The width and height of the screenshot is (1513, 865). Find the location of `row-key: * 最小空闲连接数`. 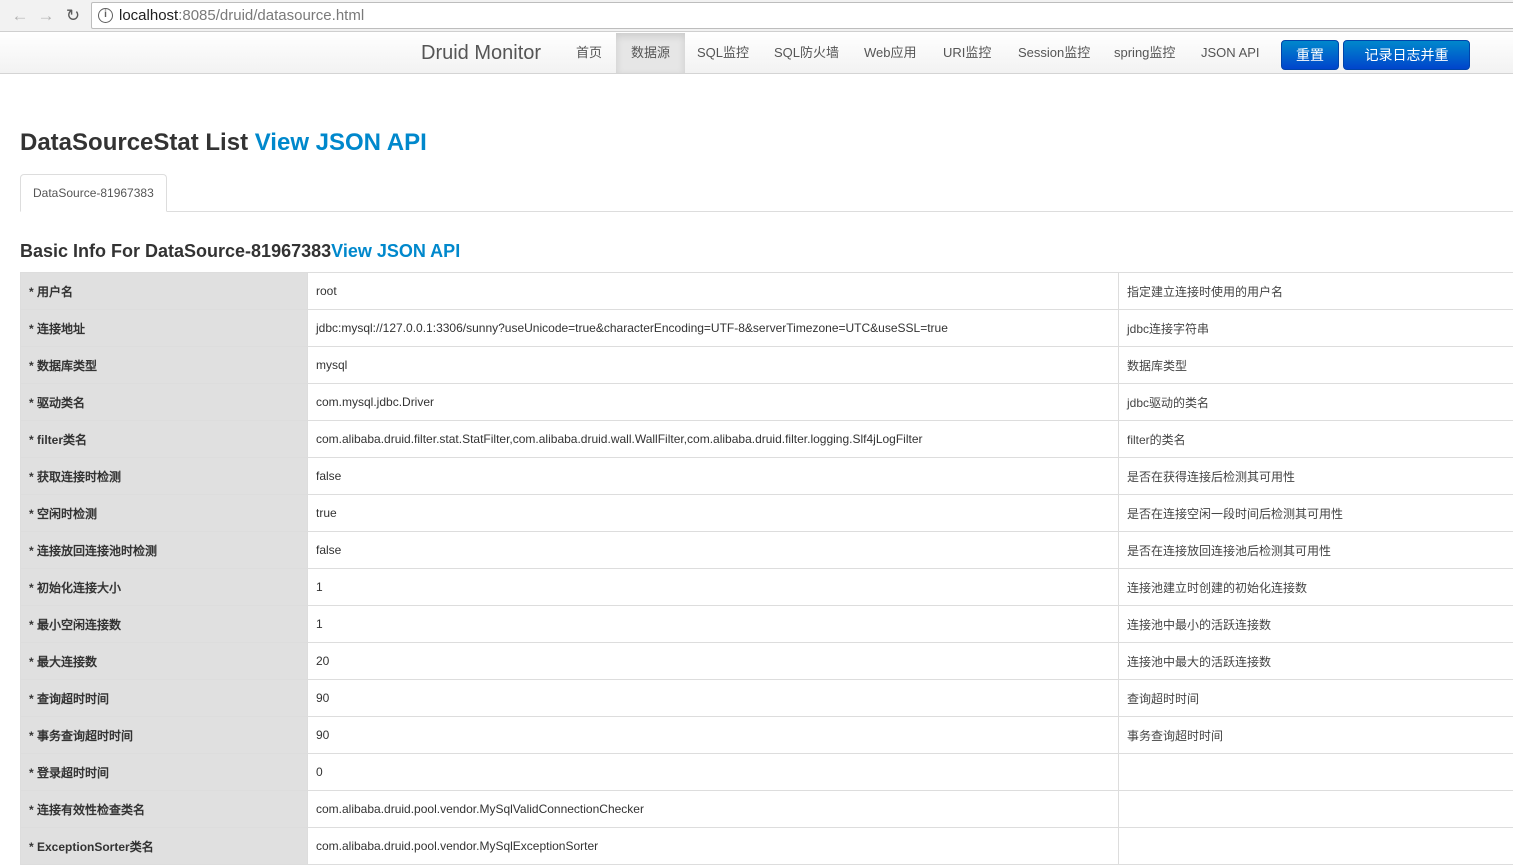

row-key: * 最小空闲连接数 is located at coordinates (164, 624).